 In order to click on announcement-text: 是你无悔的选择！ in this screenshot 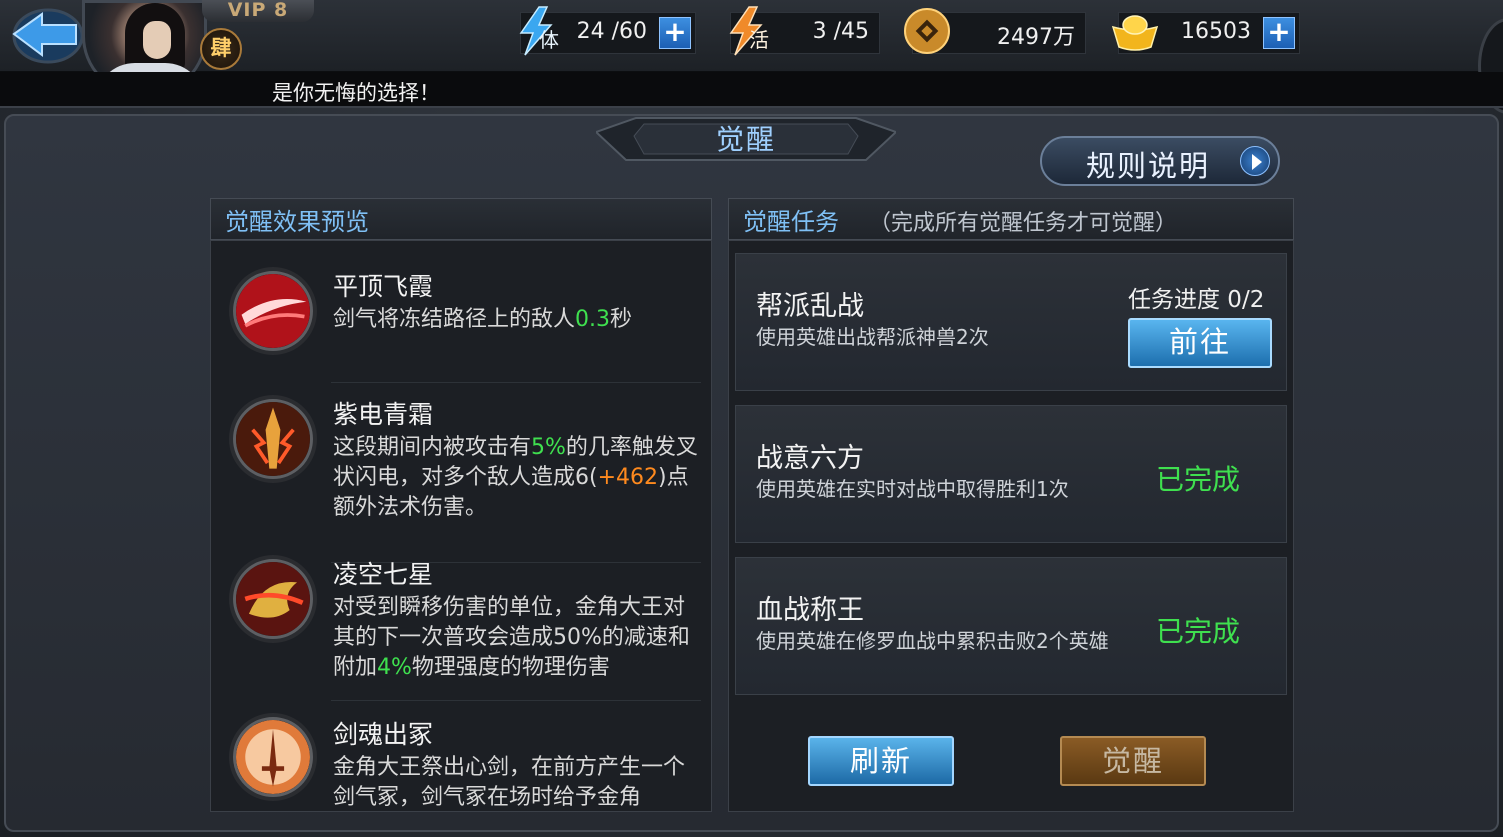, I will do `click(356, 93)`.